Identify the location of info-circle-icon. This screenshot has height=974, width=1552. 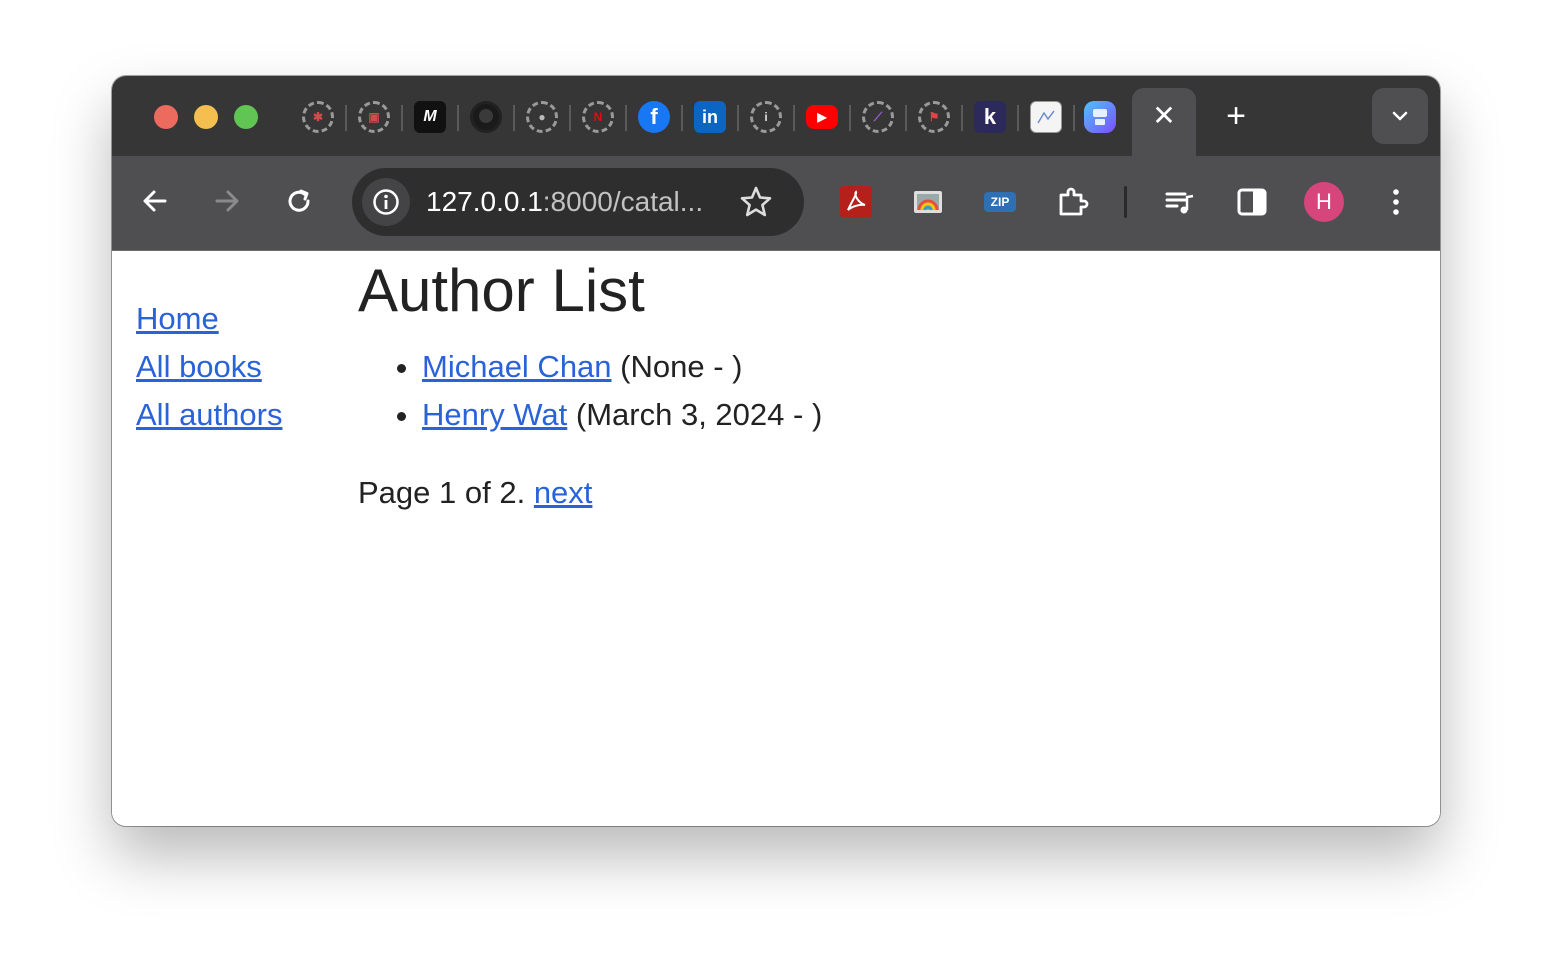
(386, 202).